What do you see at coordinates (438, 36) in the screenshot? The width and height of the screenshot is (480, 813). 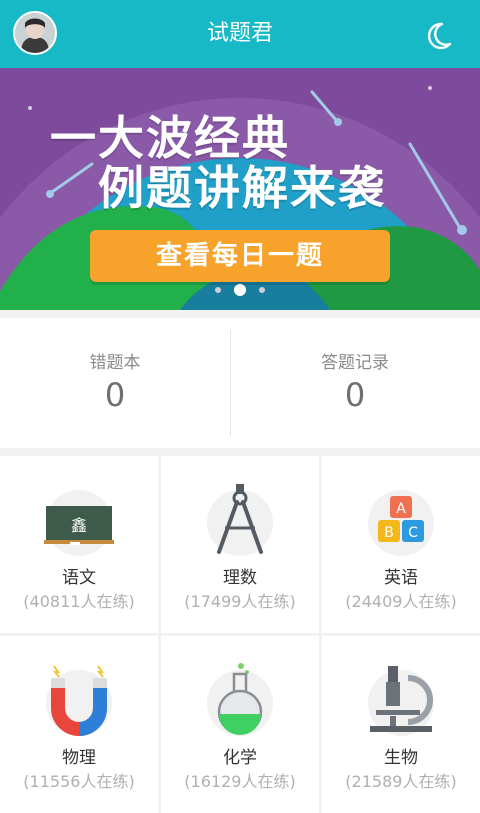 I see `moon-icon` at bounding box center [438, 36].